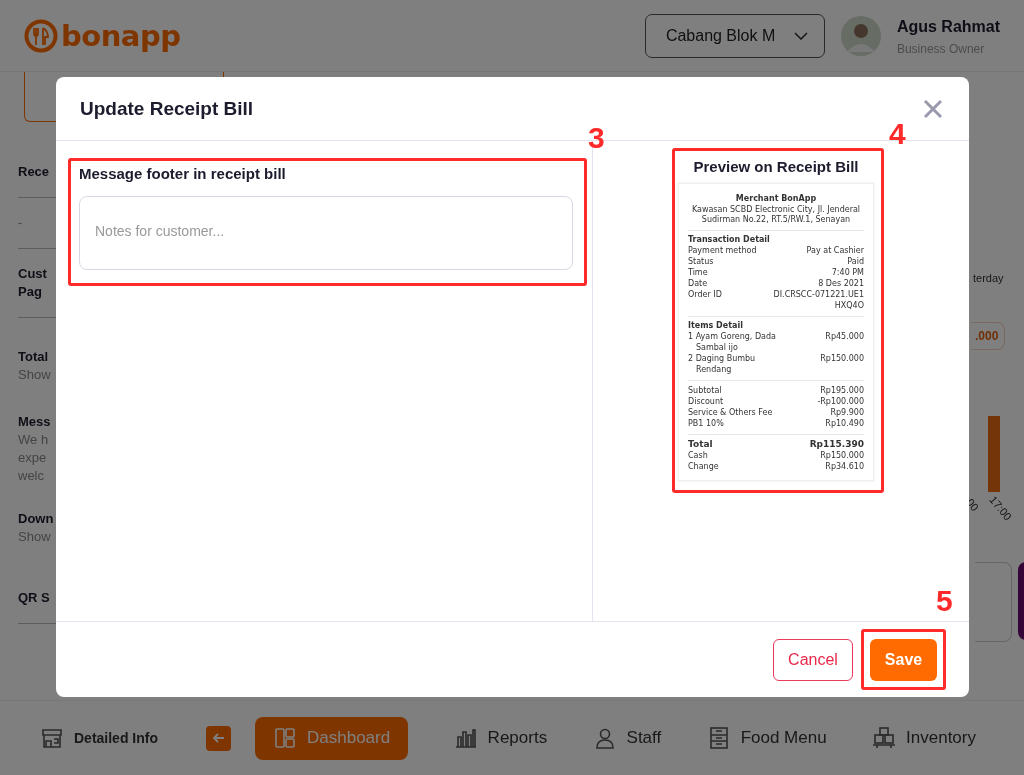 The width and height of the screenshot is (1024, 775). Describe the element at coordinates (705, 390) in the screenshot. I see `receipt-label: Subtotal` at that location.